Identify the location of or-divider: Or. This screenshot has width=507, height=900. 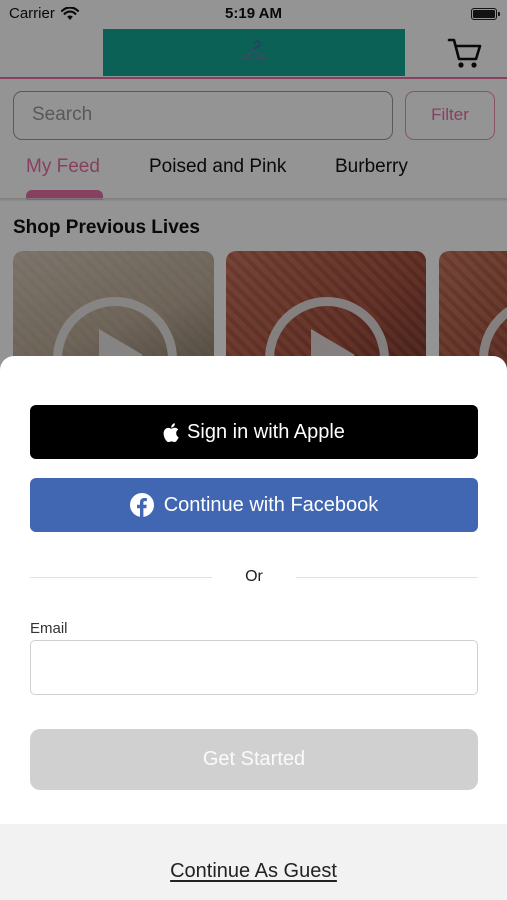
(254, 578).